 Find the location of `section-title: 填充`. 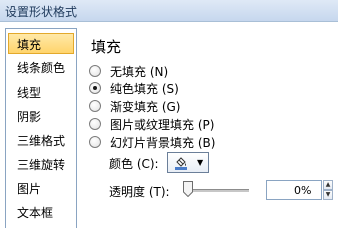

section-title: 填充 is located at coordinates (106, 47).